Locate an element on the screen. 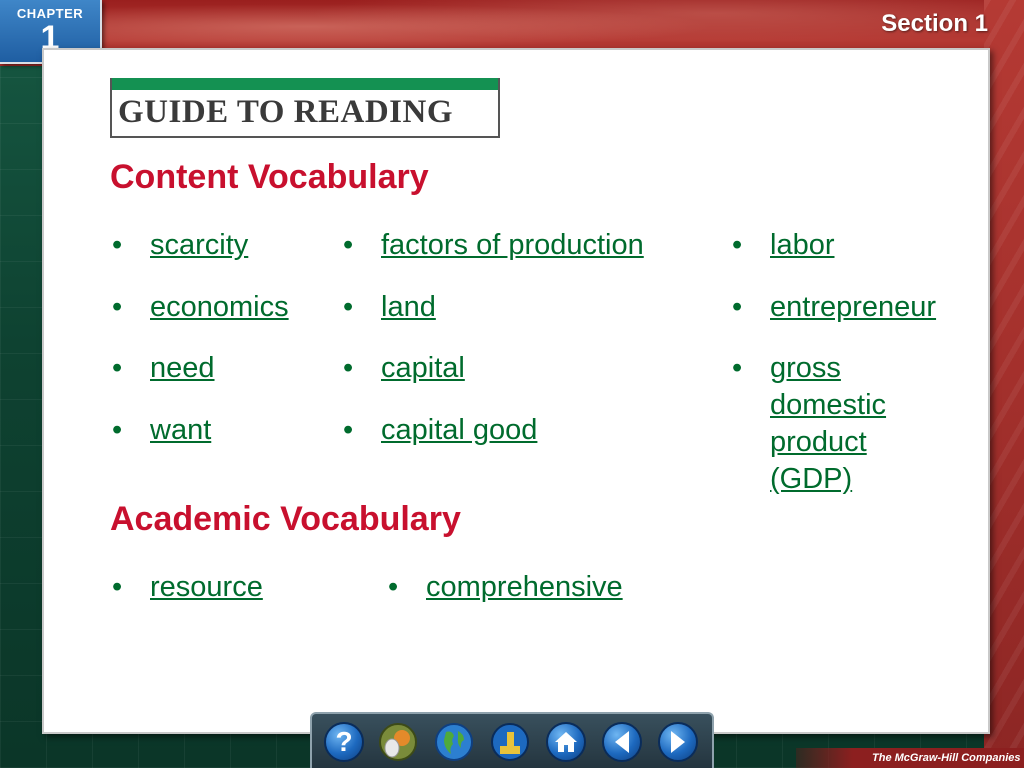  vocab-link: capital is located at coordinates (423, 368).